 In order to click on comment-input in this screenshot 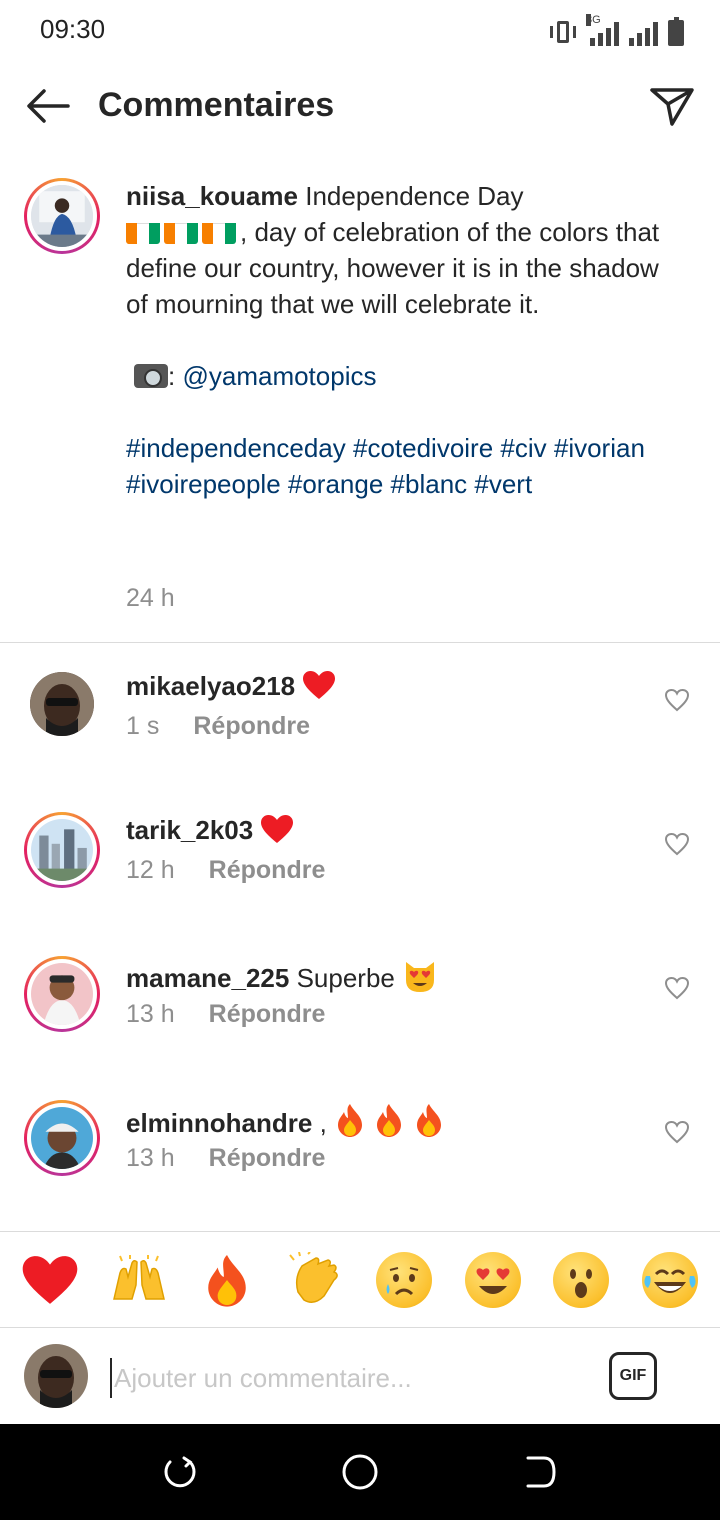, I will do `click(345, 1378)`.